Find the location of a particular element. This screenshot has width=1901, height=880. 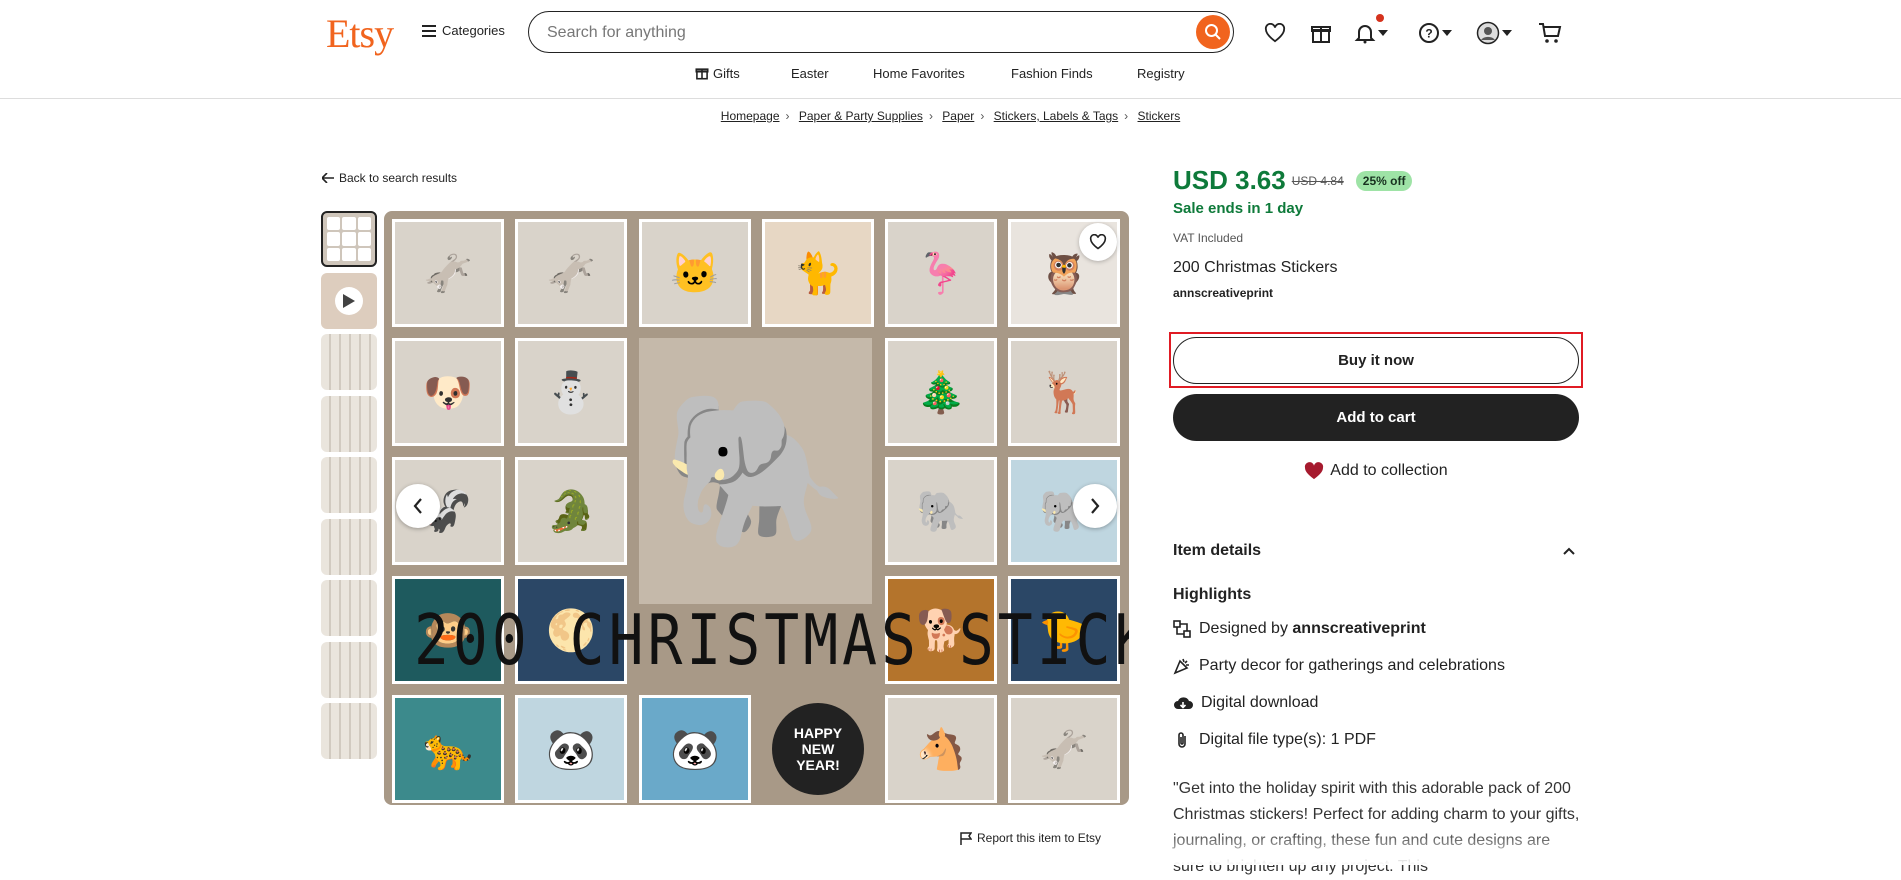

image-overlay-title: 200 CHRISTMAS STICKERS is located at coordinates (771, 640).